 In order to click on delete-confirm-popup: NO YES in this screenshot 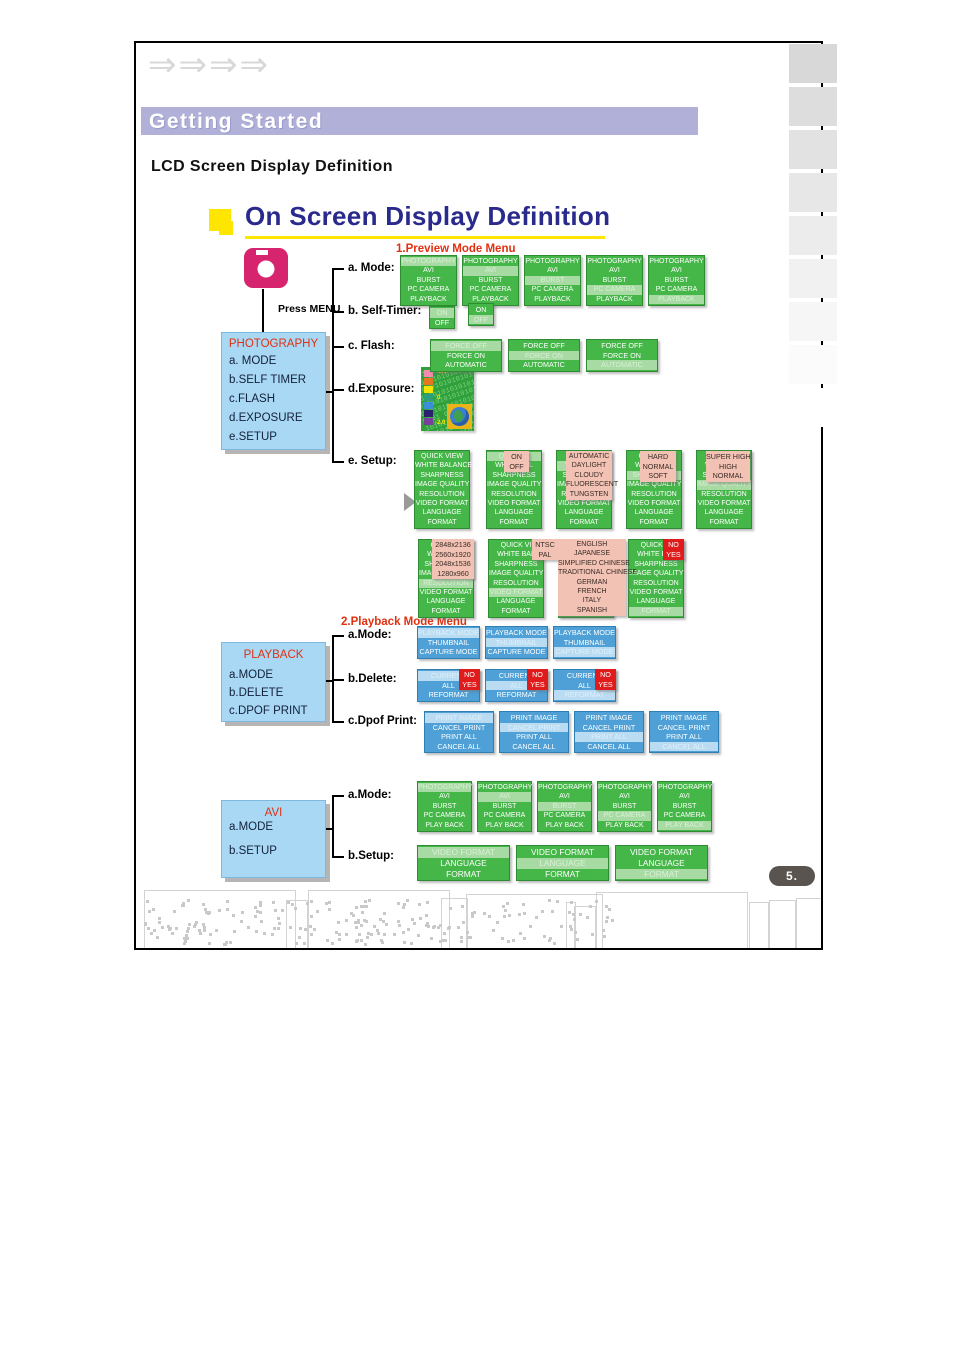, I will do `click(469, 680)`.